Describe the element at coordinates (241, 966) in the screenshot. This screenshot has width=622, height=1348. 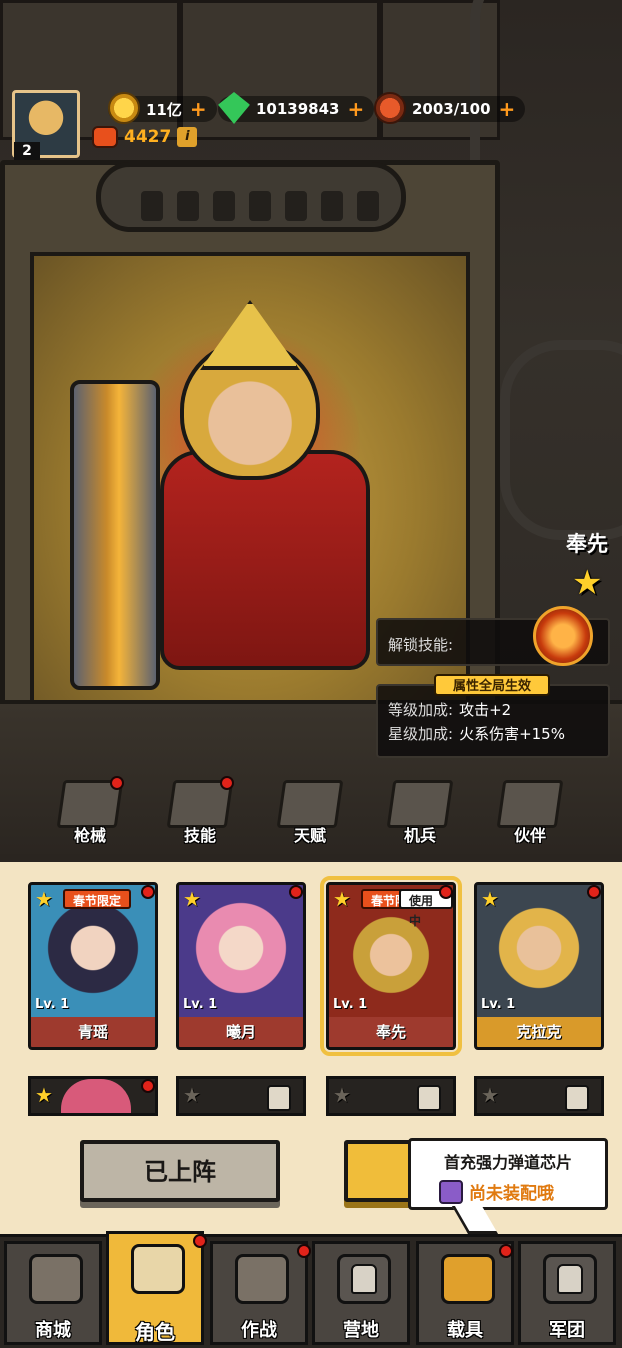
I see `hero-card-xiyue: ★ Lv. 1 曦月` at that location.